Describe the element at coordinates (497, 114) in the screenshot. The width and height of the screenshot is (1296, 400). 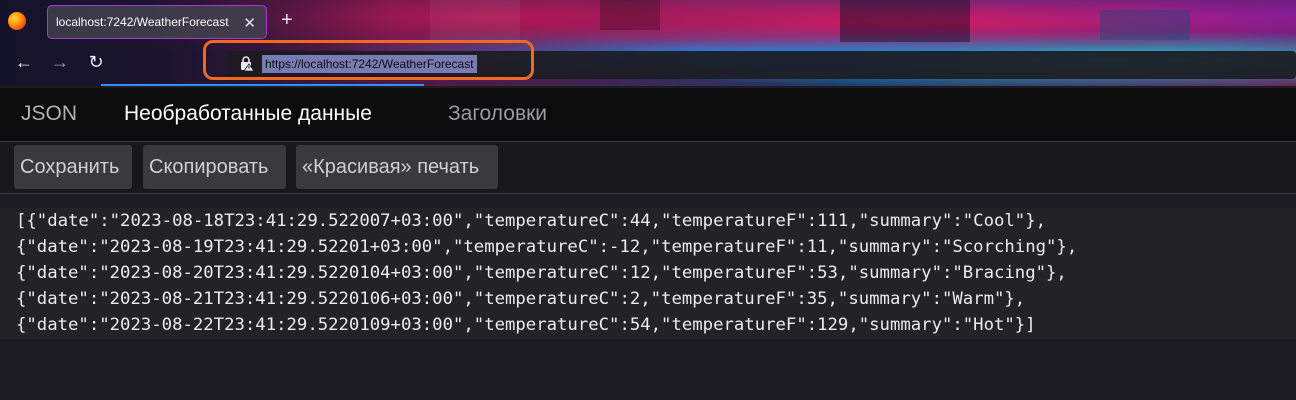
I see `tab-headers: Заголовки` at that location.